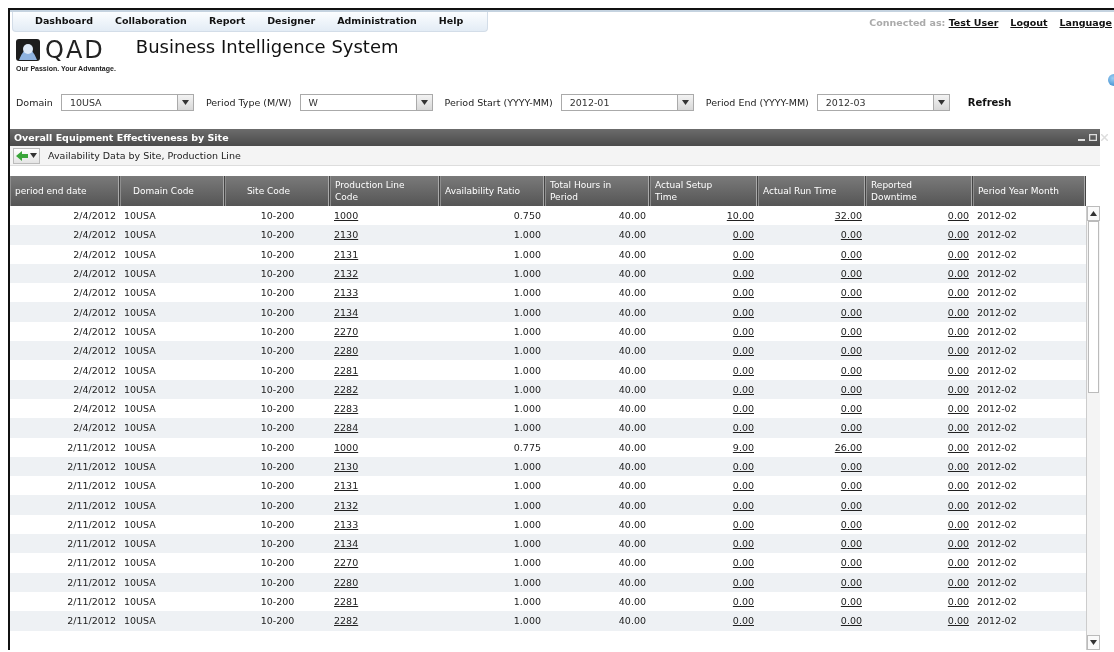 Image resolution: width=1114 pixels, height=652 pixels. Describe the element at coordinates (973, 22) in the screenshot. I see `user-link: Test User` at that location.